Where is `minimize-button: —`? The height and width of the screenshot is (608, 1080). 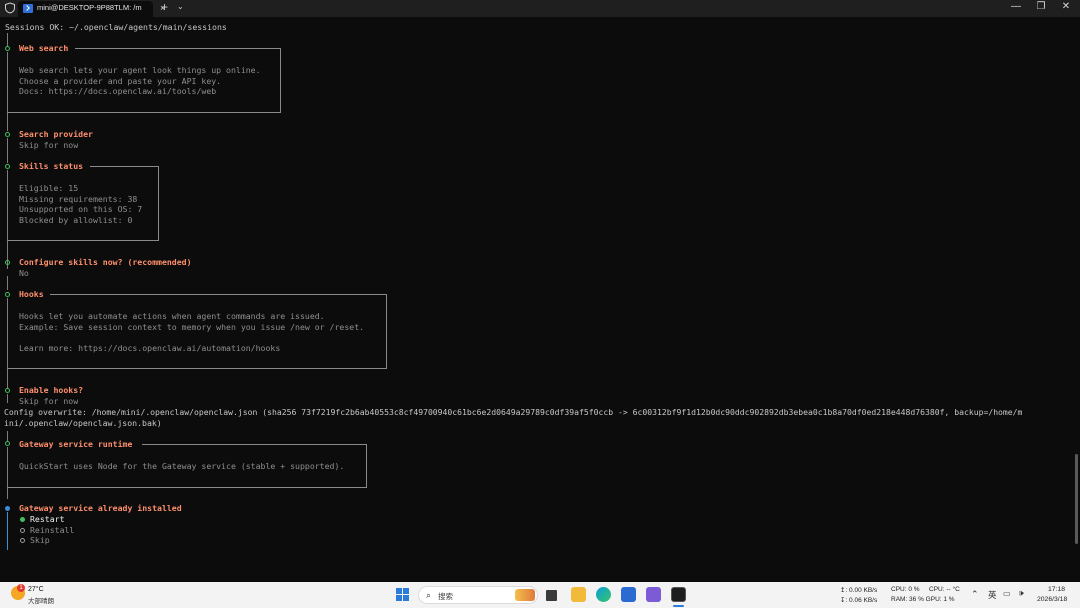
minimize-button: — is located at coordinates (1016, 6).